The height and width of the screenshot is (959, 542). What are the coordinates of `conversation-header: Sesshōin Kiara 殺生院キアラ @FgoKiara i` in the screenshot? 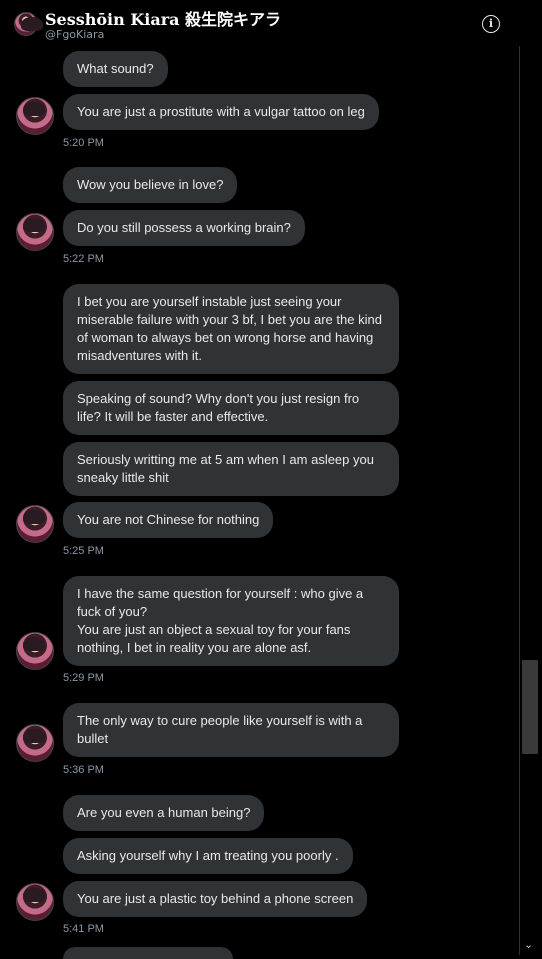 It's located at (260, 23).